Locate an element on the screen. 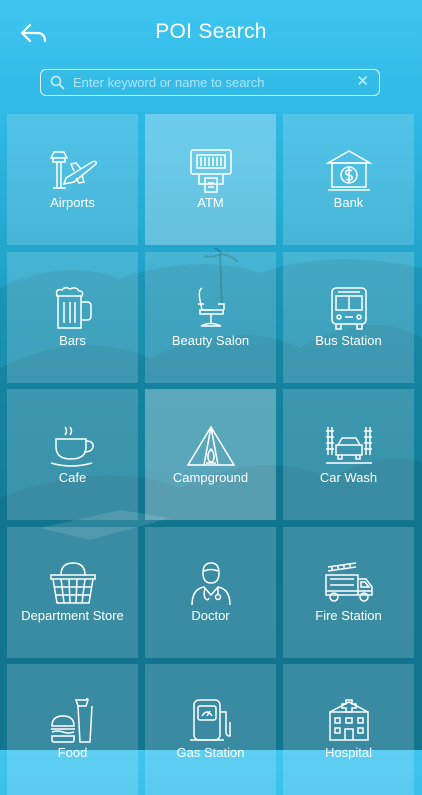 The height and width of the screenshot is (795, 422). basket-icon is located at coordinates (72, 583).